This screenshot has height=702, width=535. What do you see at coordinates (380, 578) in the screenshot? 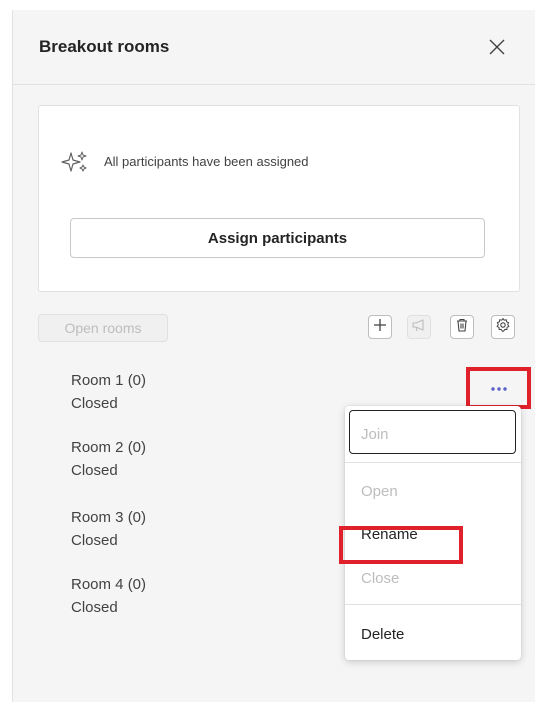
I see `menu-item-close: Close` at bounding box center [380, 578].